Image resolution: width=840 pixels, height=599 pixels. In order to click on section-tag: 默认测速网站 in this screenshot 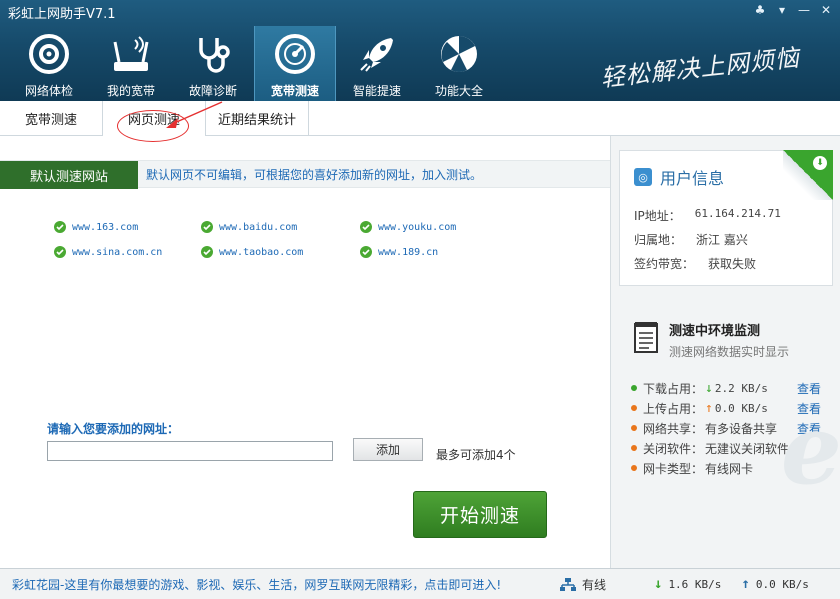, I will do `click(69, 175)`.